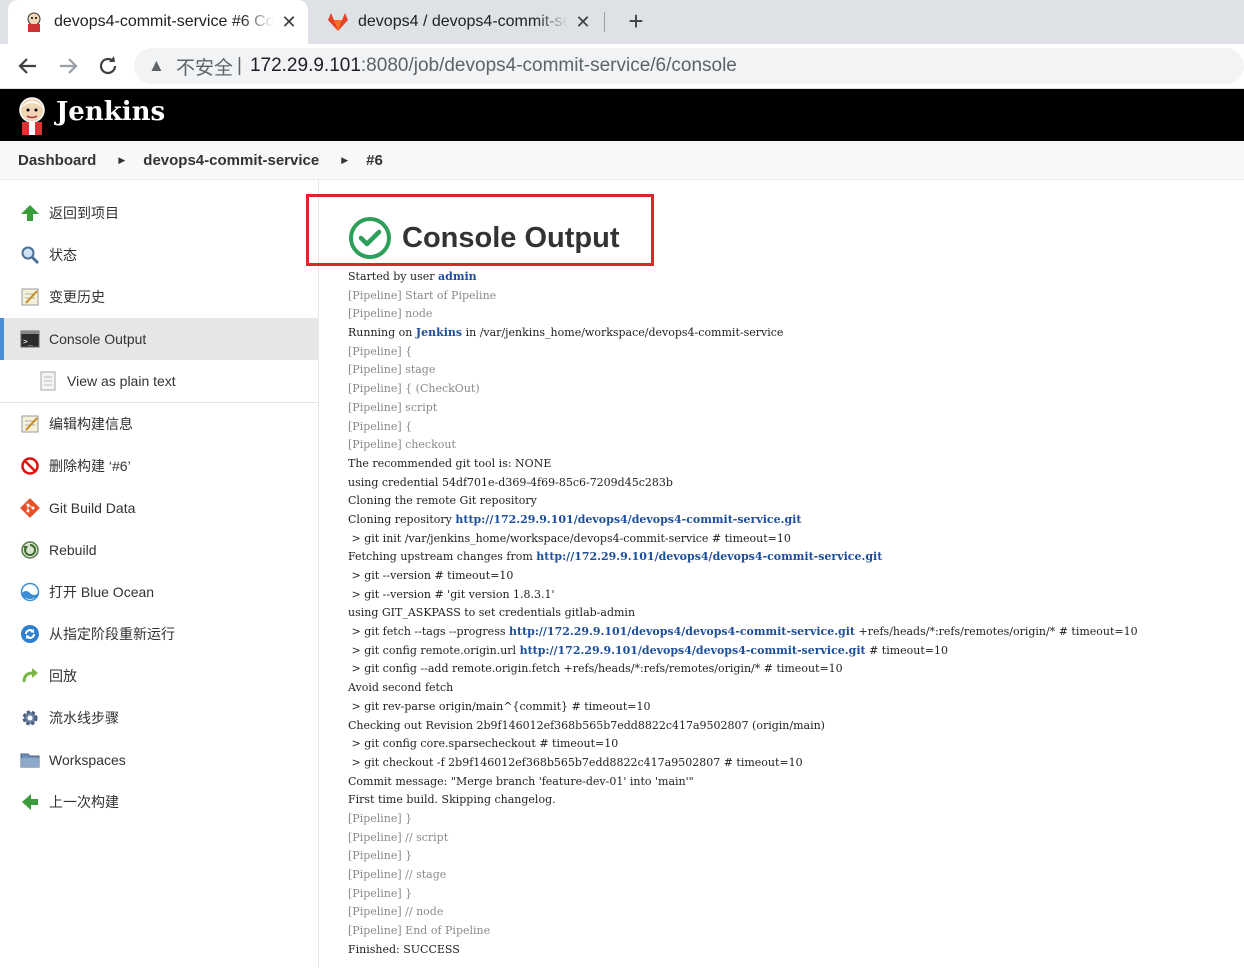 This screenshot has width=1244, height=968. What do you see at coordinates (393, 276) in the screenshot?
I see `console-text: Started by user` at bounding box center [393, 276].